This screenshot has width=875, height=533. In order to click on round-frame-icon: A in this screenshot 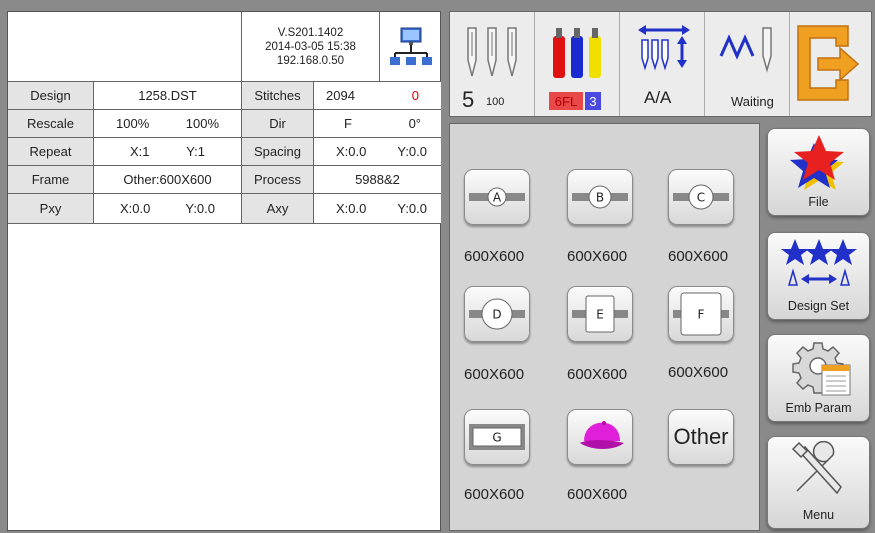, I will do `click(497, 197)`.